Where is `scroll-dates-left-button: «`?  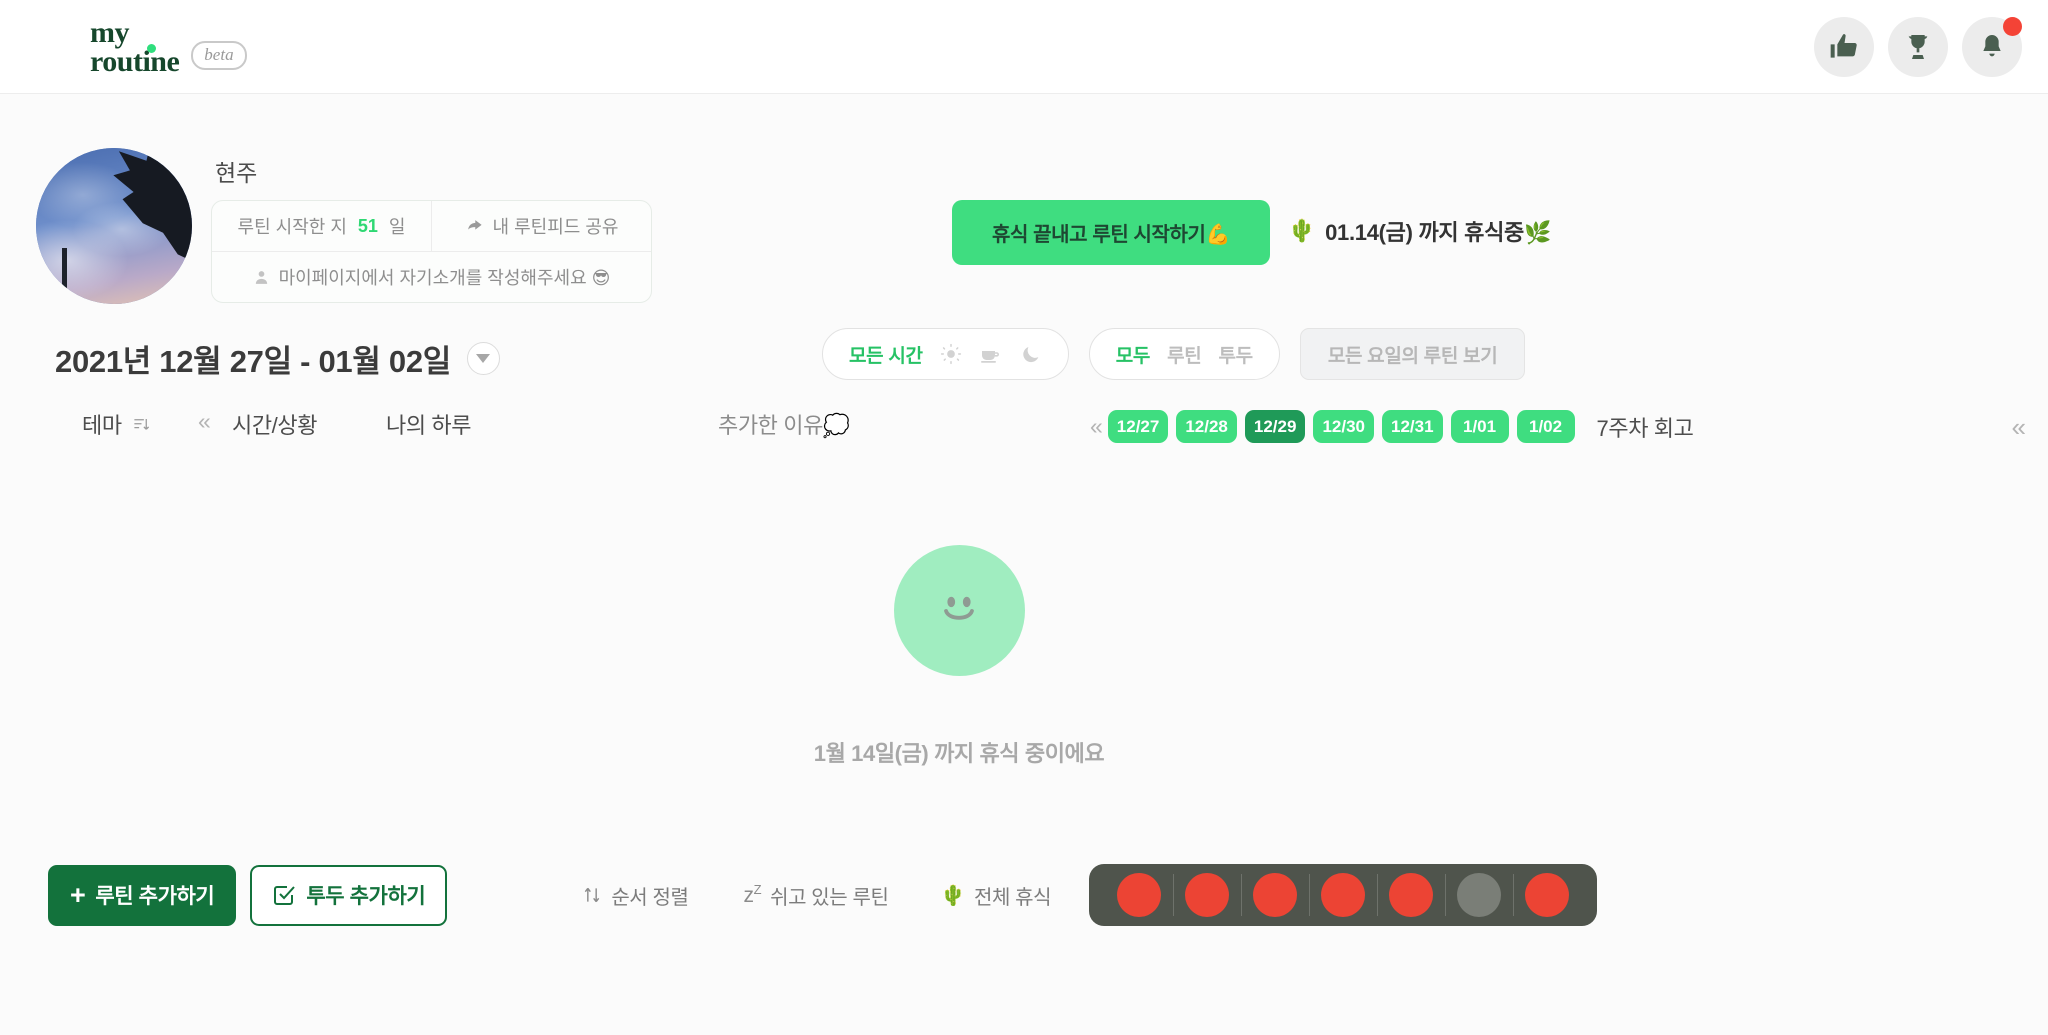
scroll-dates-left-button: « is located at coordinates (1096, 426).